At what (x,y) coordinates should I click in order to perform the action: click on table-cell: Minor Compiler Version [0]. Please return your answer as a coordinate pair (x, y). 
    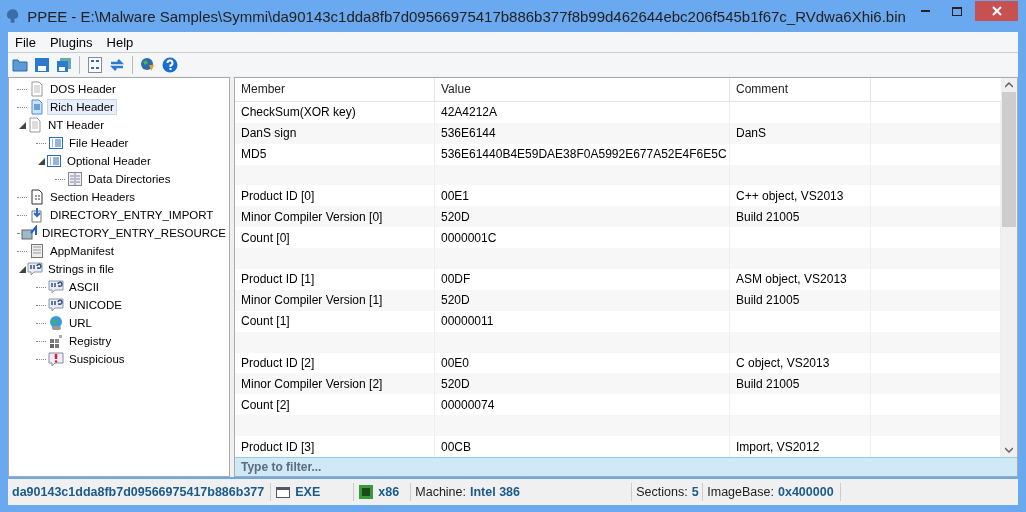
    Looking at the image, I should click on (312, 216).